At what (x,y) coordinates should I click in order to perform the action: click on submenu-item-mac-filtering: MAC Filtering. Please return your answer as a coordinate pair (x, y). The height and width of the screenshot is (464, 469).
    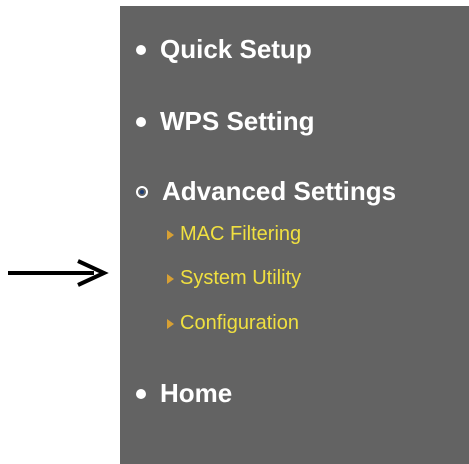
    Looking at the image, I should click on (234, 234).